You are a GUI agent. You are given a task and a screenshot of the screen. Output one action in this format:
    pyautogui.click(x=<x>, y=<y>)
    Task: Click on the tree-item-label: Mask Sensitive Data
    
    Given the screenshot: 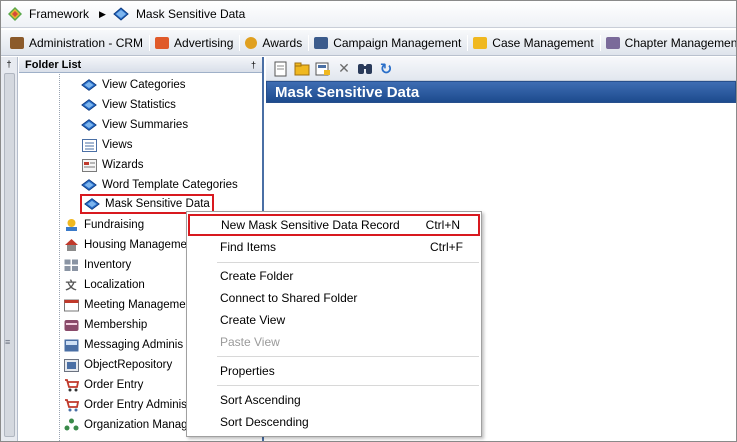 What is the action you would take?
    pyautogui.click(x=157, y=204)
    